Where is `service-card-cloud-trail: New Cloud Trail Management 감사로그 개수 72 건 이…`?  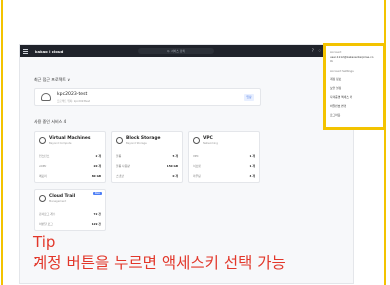 service-card-cloud-trail: New Cloud Trail Management 감사로그 개수 72 건 이… is located at coordinates (70, 210).